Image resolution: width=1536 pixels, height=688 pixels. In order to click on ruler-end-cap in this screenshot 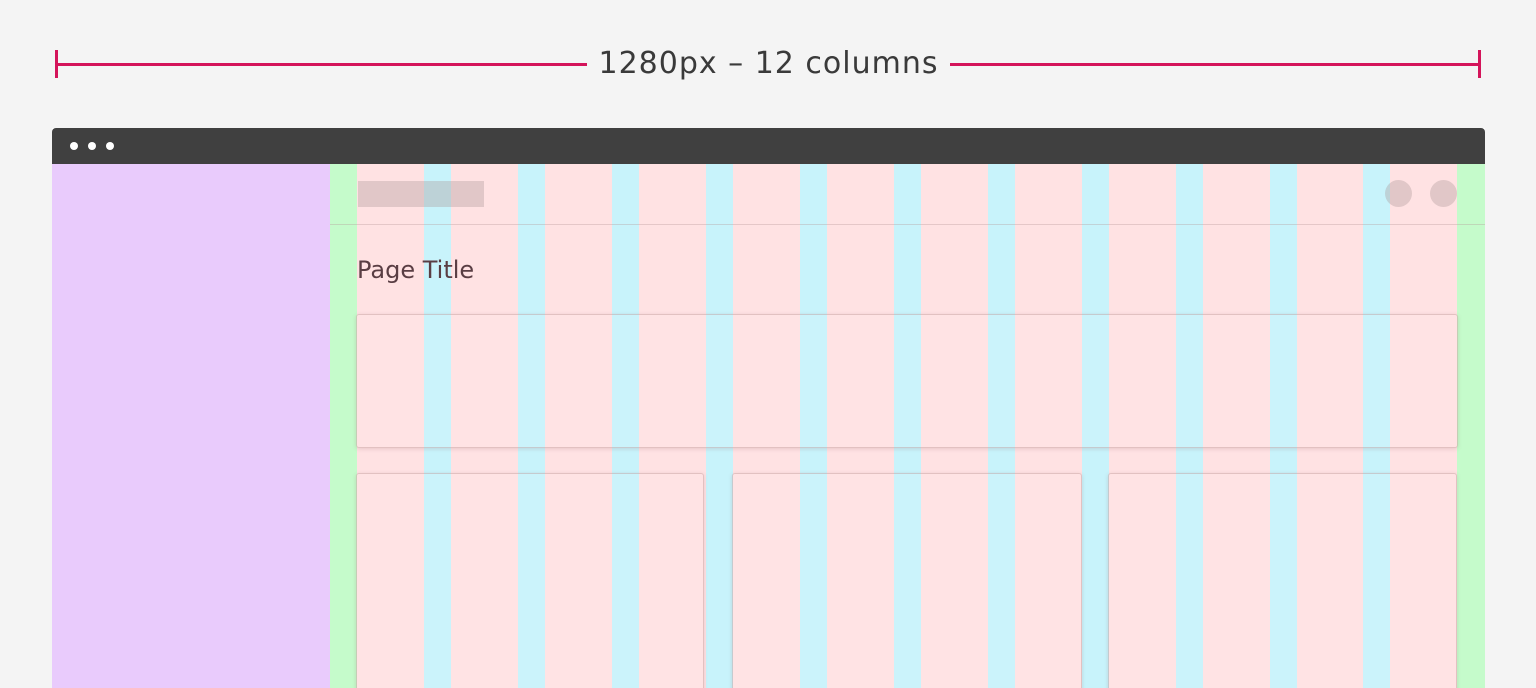, I will do `click(1479, 64)`.